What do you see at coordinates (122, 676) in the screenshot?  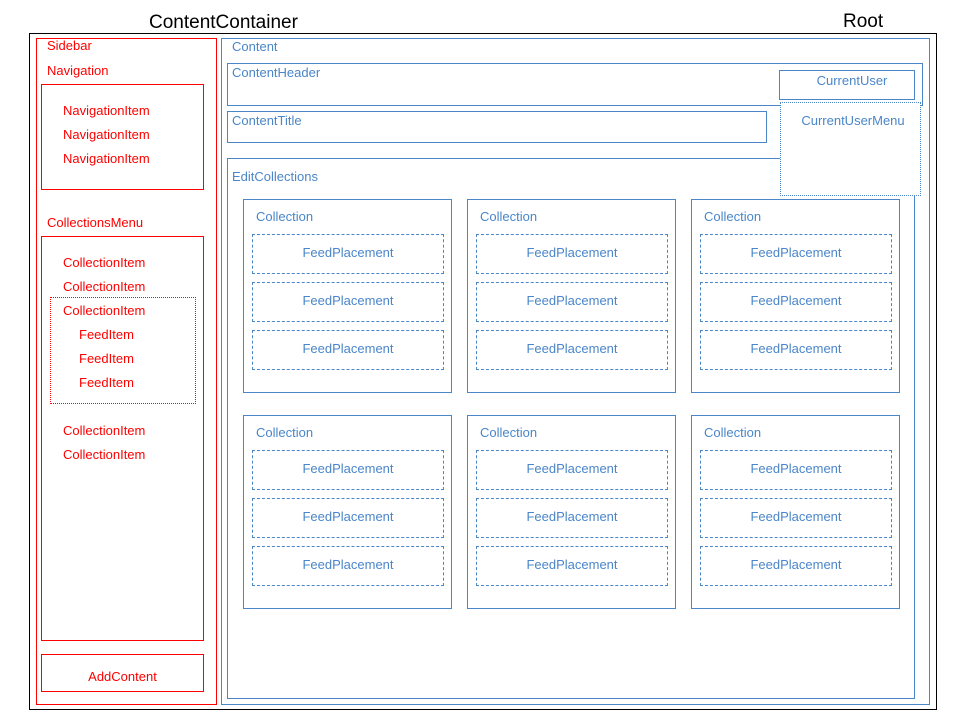 I see `add-content-label: AddContent` at bounding box center [122, 676].